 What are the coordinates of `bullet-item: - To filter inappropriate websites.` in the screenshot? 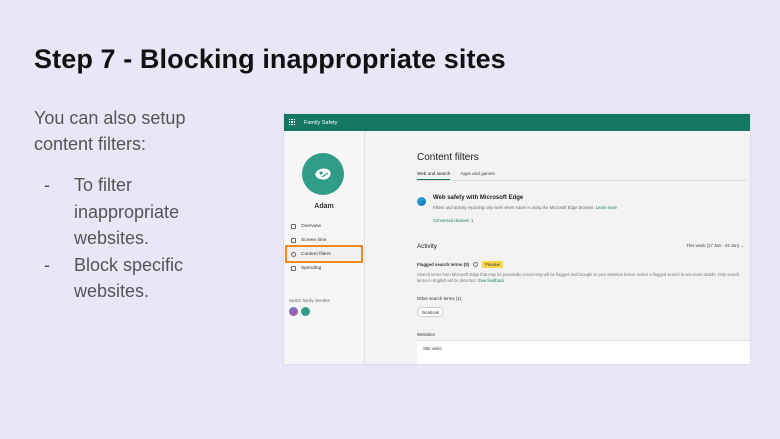 It's located at (140, 212).